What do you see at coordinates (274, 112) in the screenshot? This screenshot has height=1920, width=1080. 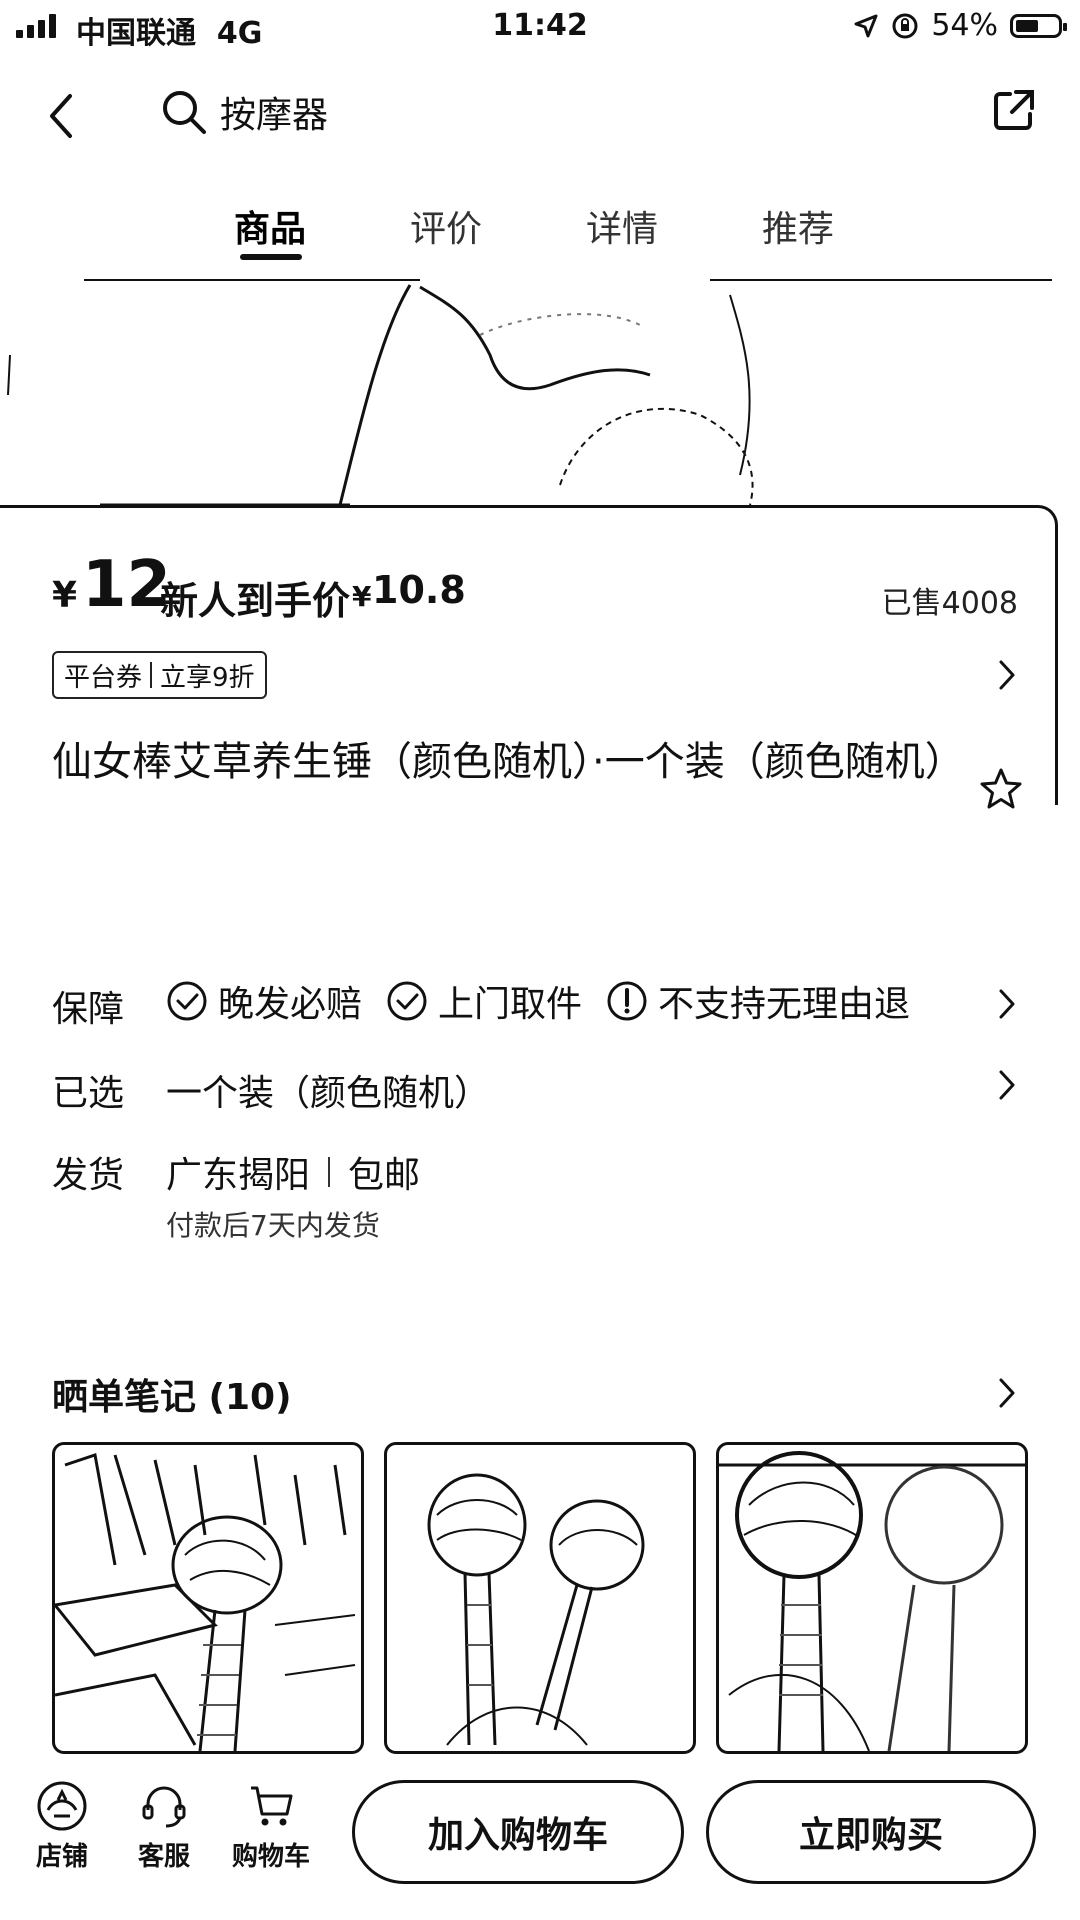 I see `search-query: 按摩器` at bounding box center [274, 112].